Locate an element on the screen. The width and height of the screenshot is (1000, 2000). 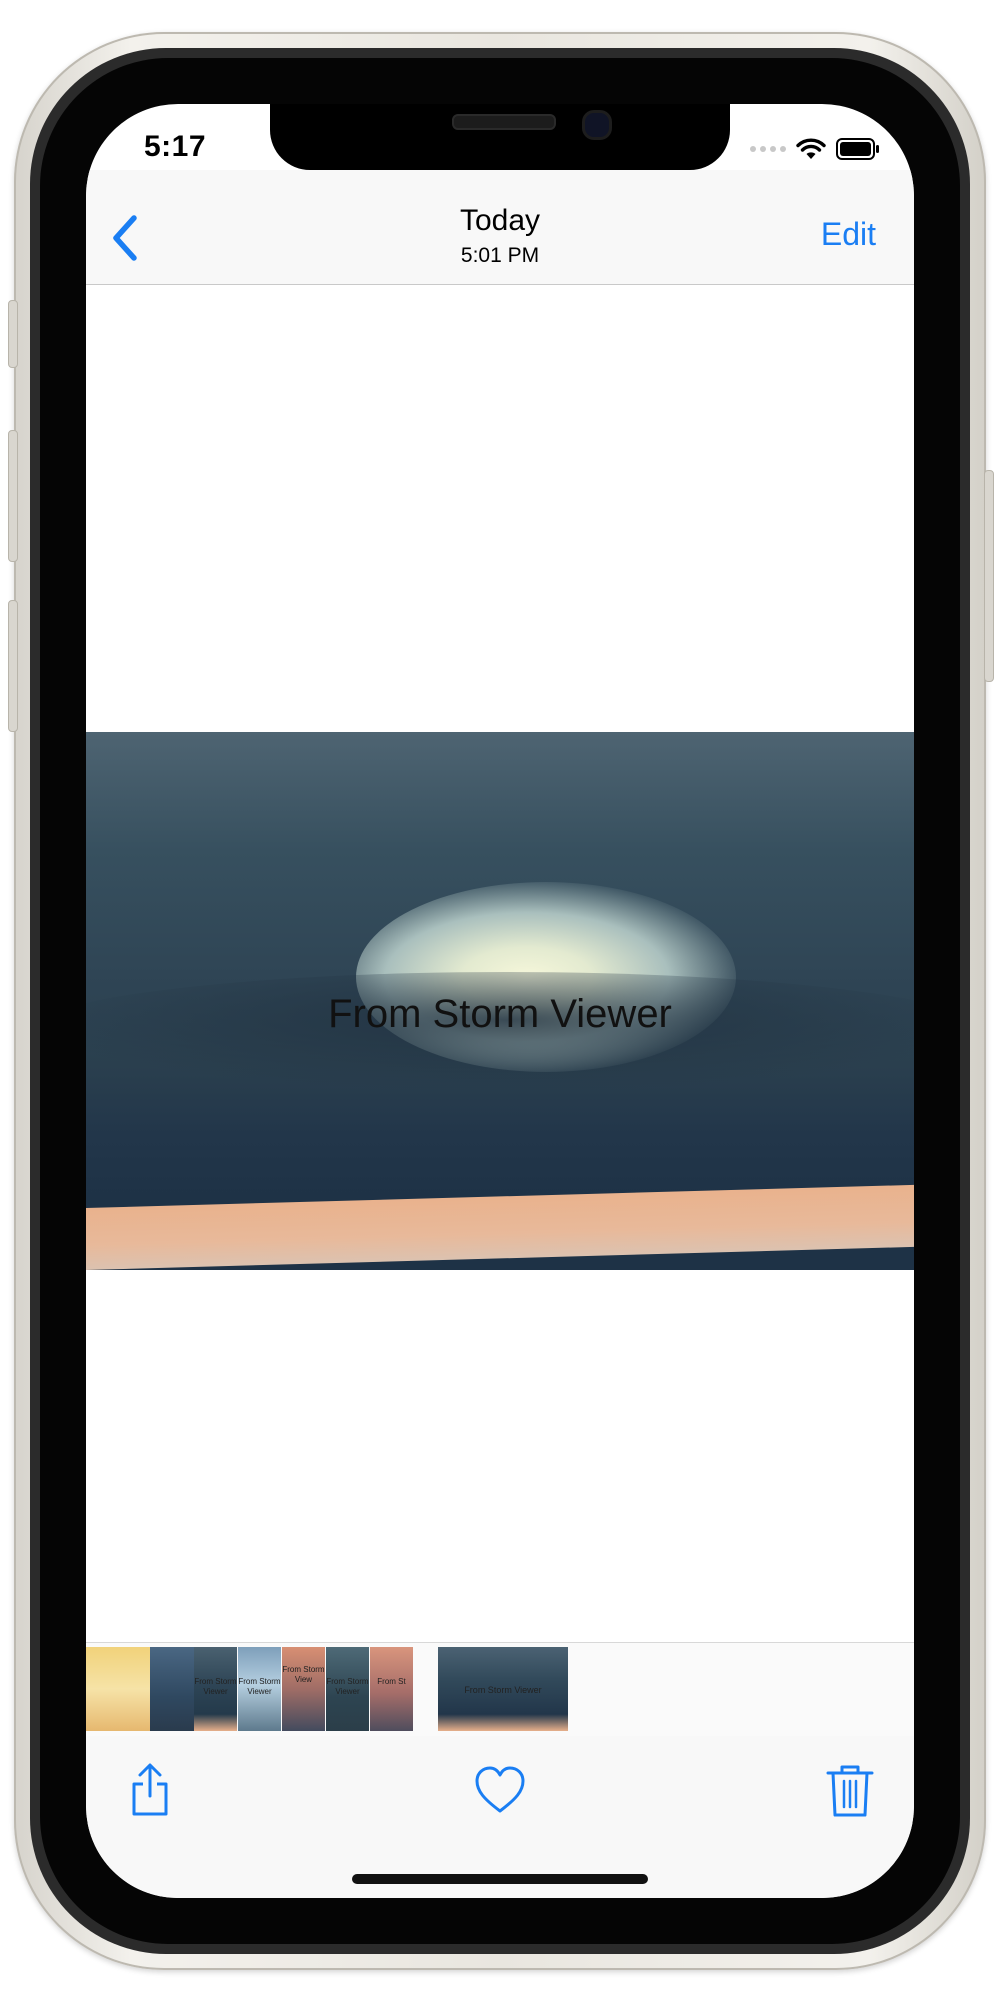
cellular-signal-icon is located at coordinates (768, 149).